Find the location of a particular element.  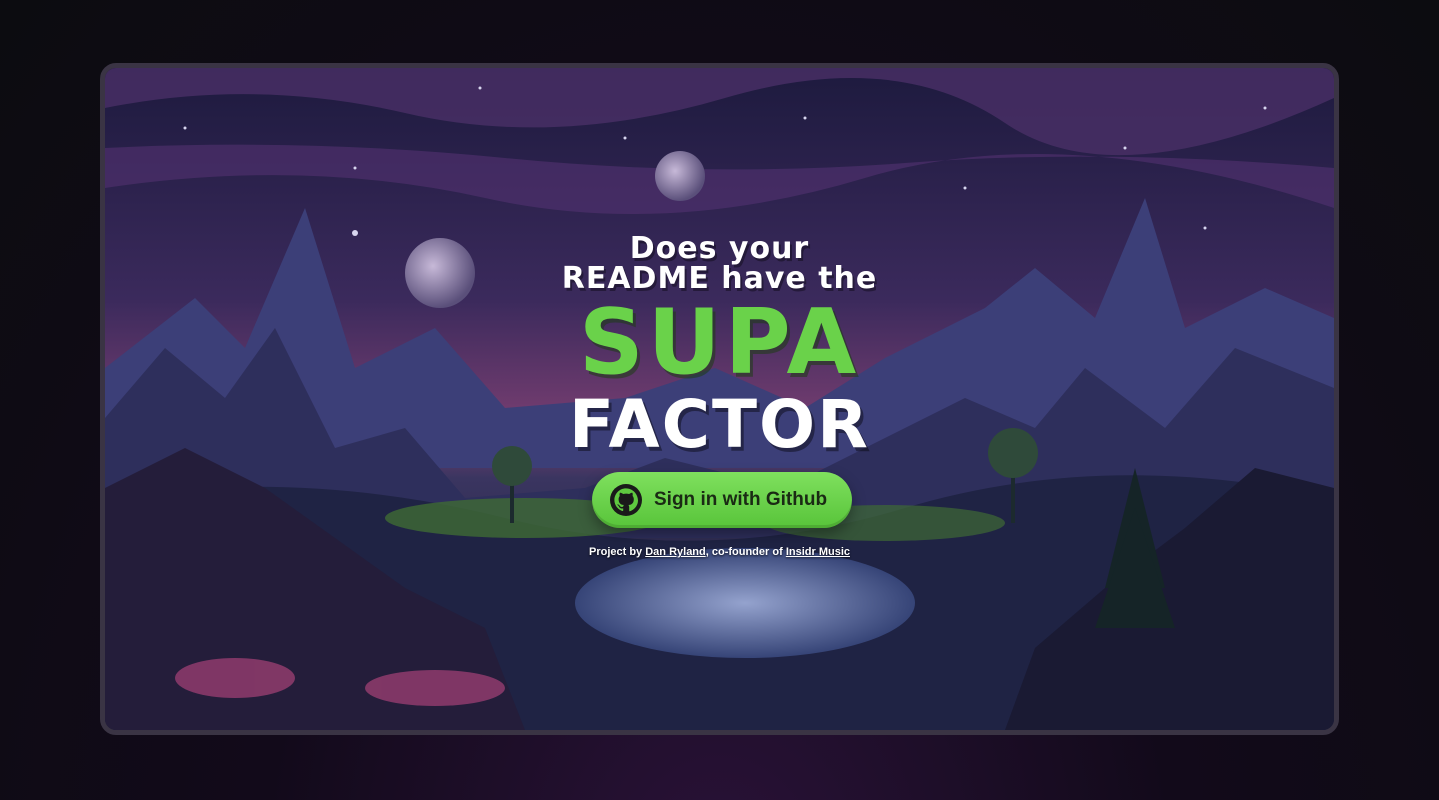

credit-middle: , co-founder of is located at coordinates (744, 552).